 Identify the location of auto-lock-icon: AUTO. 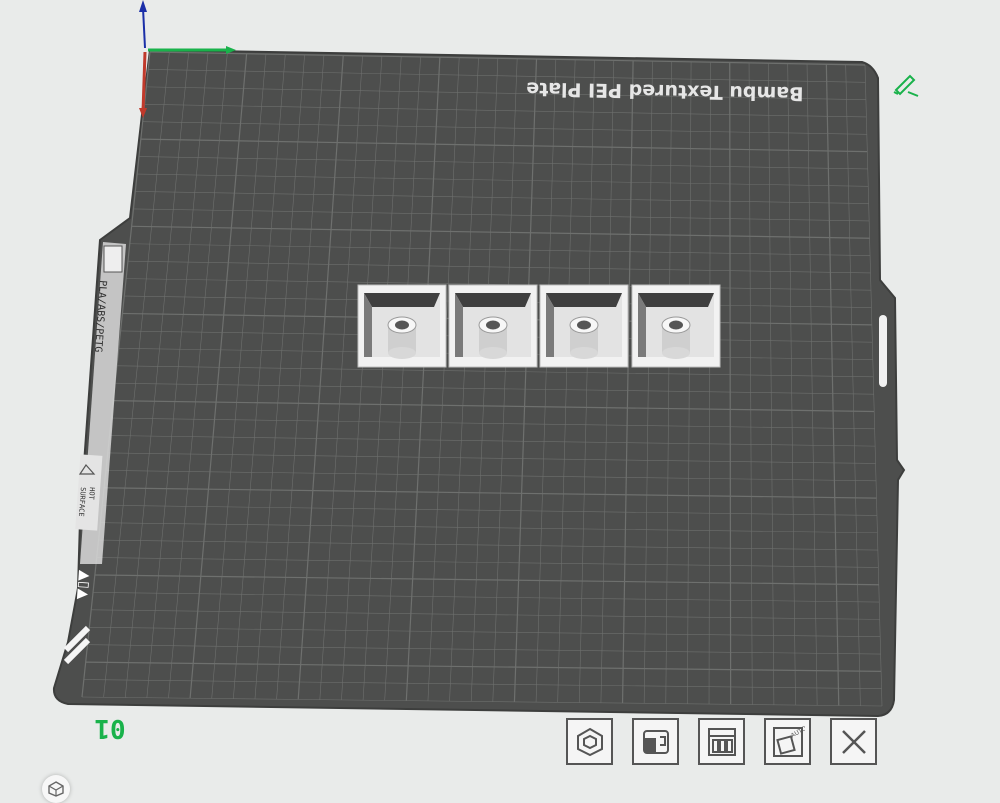
(788, 741).